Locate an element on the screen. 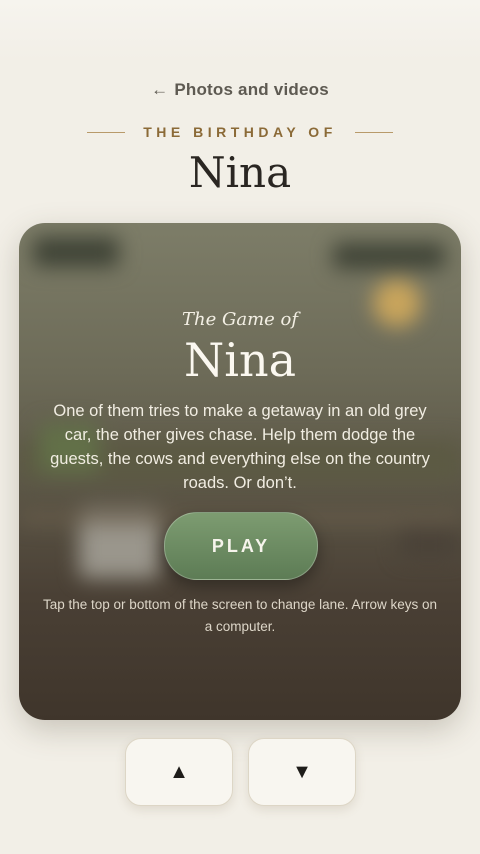  lane-up-button: ▲ is located at coordinates (179, 772).